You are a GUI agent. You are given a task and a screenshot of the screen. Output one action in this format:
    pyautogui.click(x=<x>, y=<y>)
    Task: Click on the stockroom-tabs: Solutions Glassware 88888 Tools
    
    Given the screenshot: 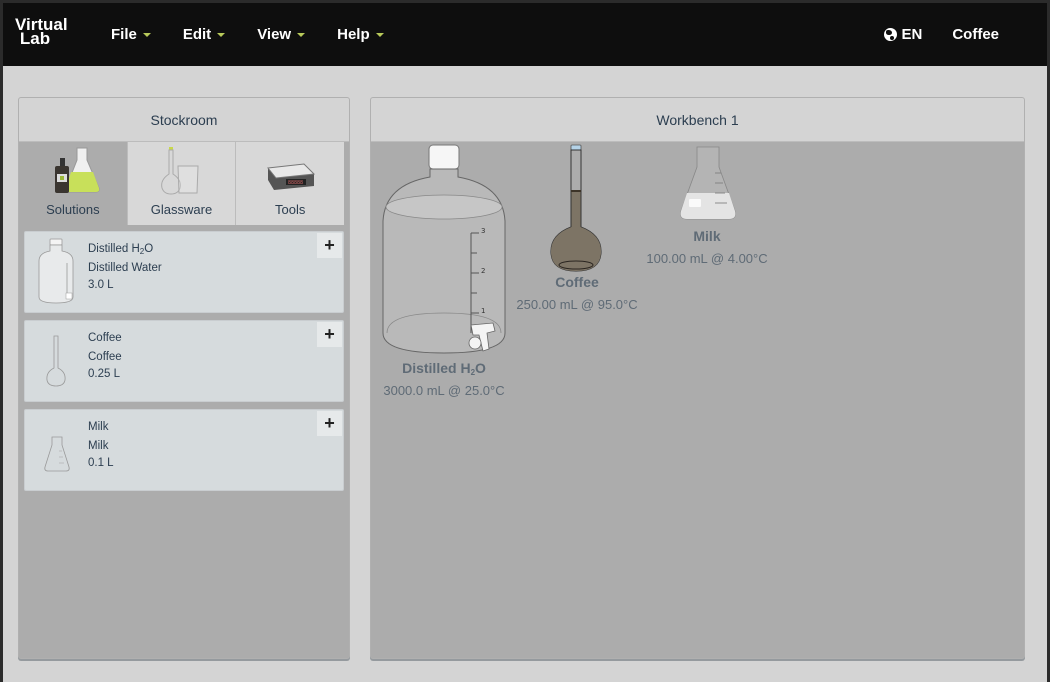 What is the action you would take?
    pyautogui.click(x=182, y=183)
    